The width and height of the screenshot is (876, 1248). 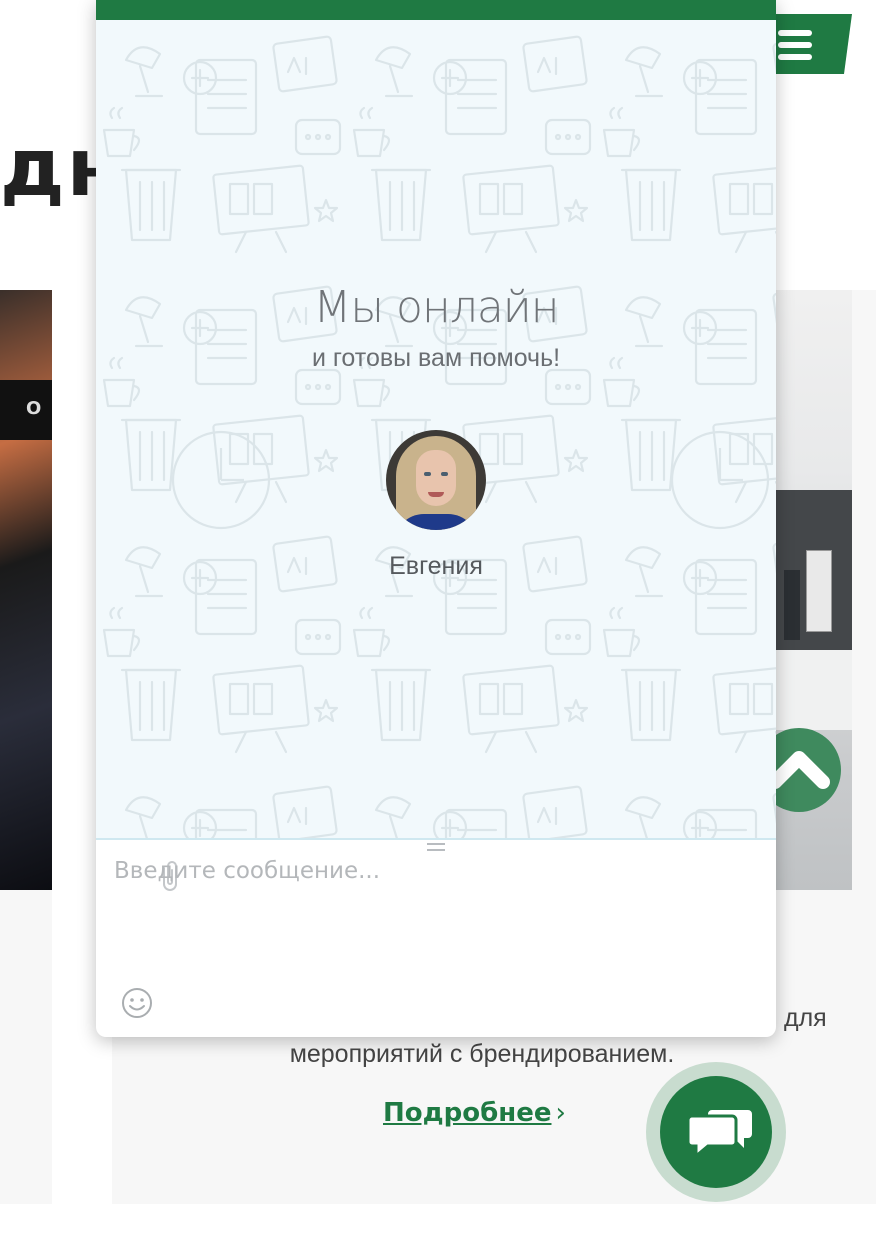 I want to click on more-details-link: Подробнее ›, so click(x=474, y=1113).